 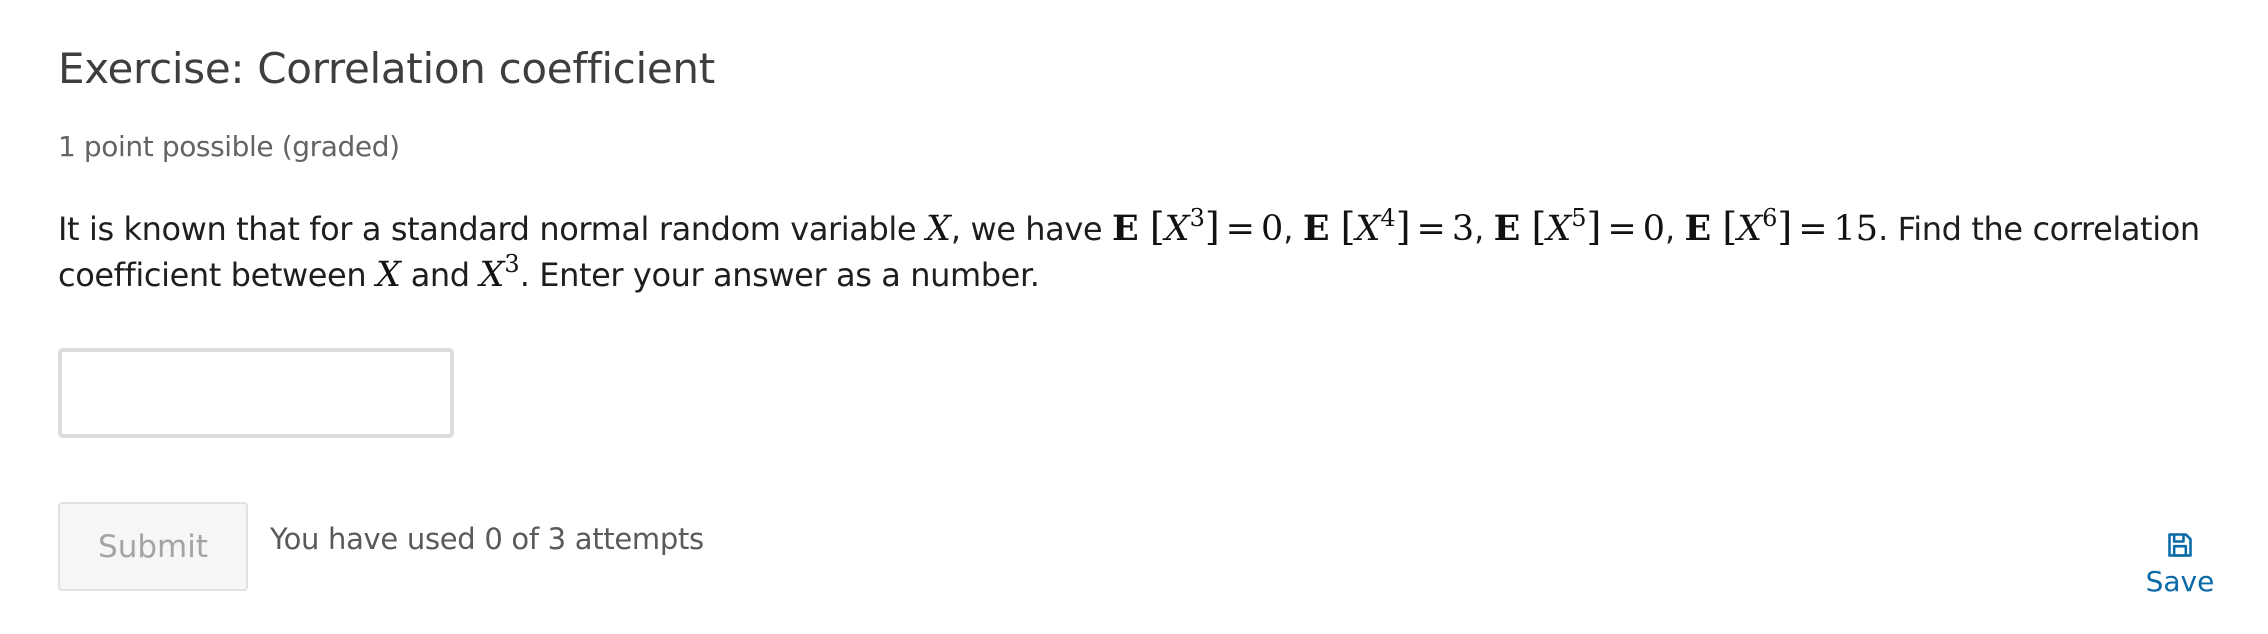 I want to click on points-possible: 1 point possible (graded), so click(x=229, y=146).